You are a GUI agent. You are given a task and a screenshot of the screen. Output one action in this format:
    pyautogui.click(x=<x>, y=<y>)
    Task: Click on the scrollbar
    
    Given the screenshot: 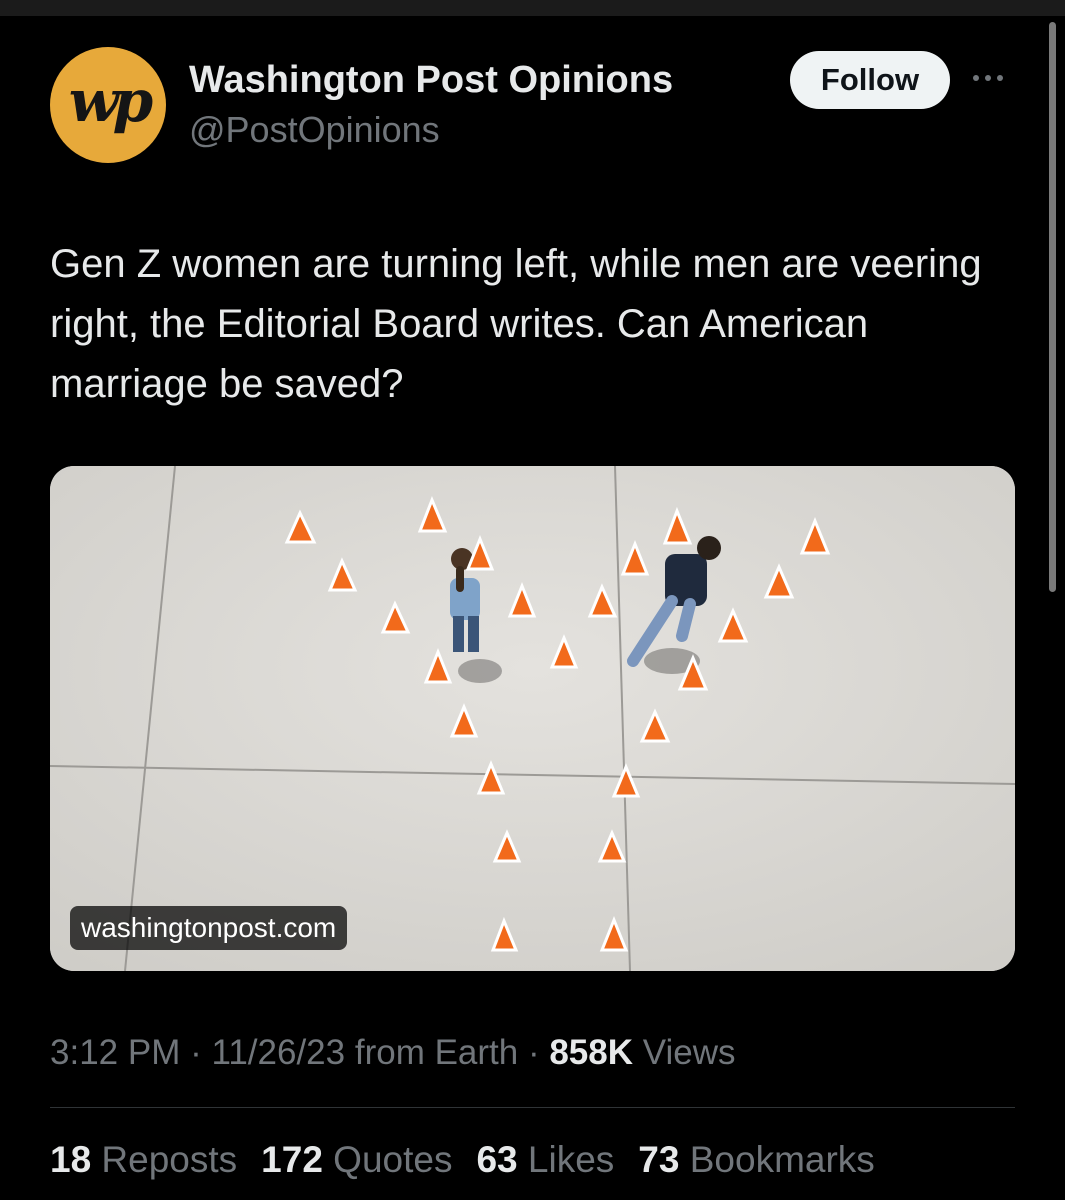 What is the action you would take?
    pyautogui.click(x=1052, y=307)
    